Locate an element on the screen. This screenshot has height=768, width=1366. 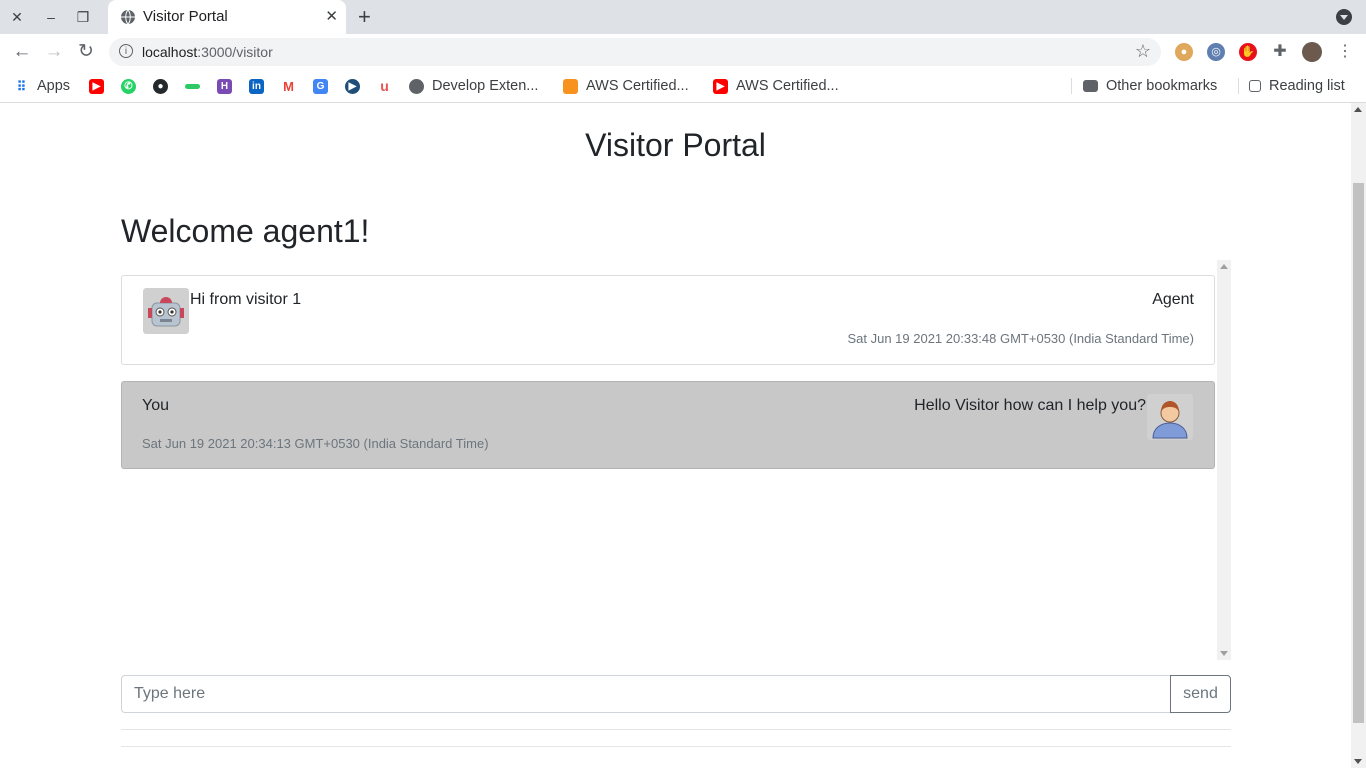
welcome-heading: Welcome agent1! is located at coordinates (245, 231).